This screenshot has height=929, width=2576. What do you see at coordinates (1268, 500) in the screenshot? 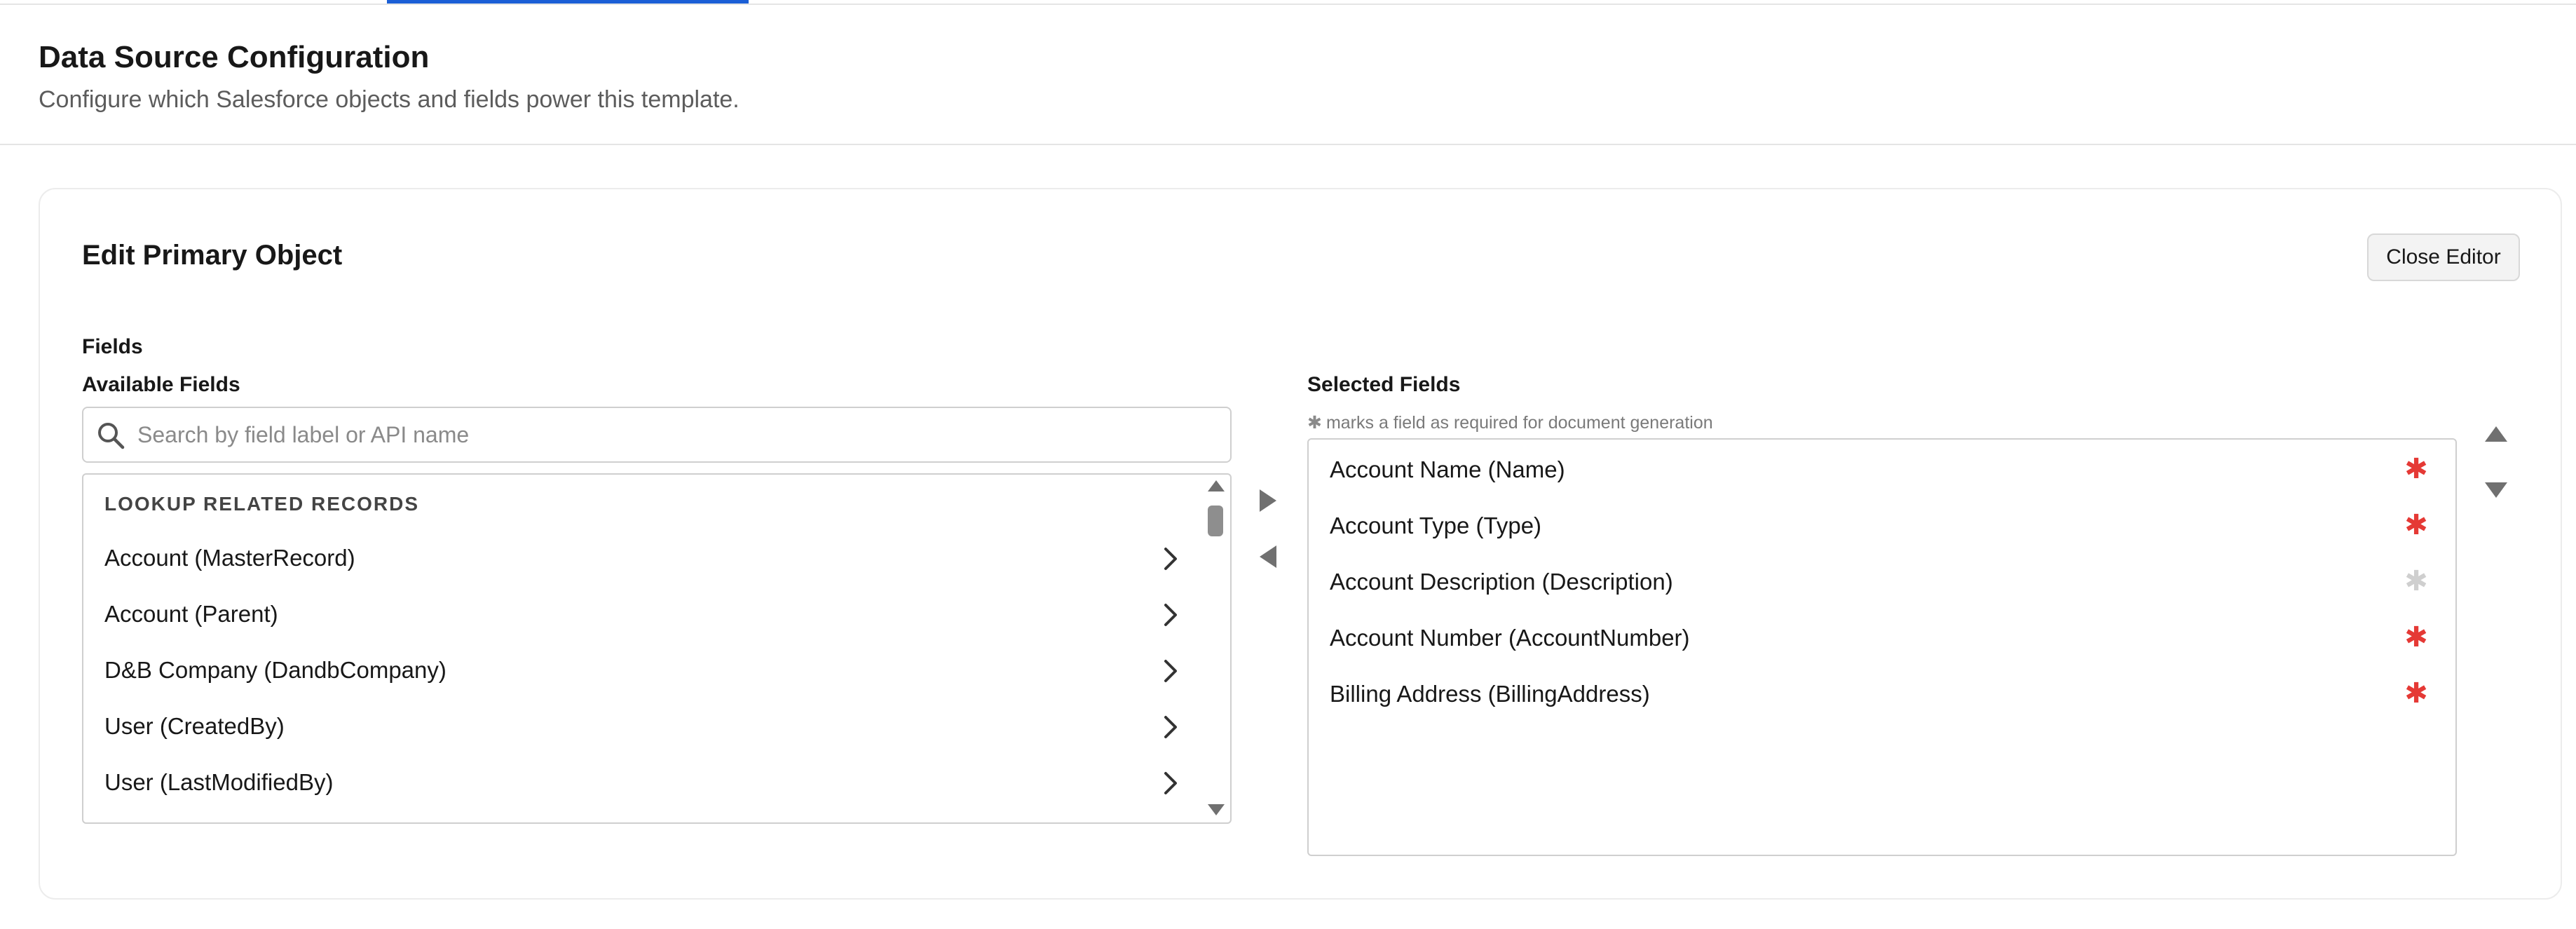
I see `move-right-arrow-icon` at bounding box center [1268, 500].